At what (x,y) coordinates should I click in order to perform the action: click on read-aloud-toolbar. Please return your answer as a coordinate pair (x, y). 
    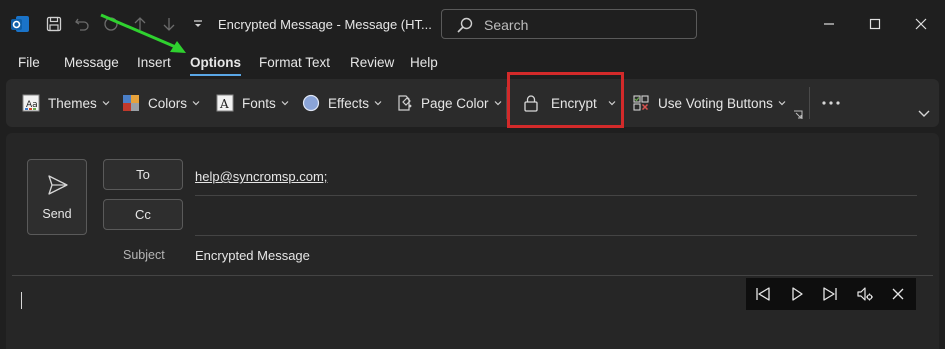
    Looking at the image, I should click on (831, 294).